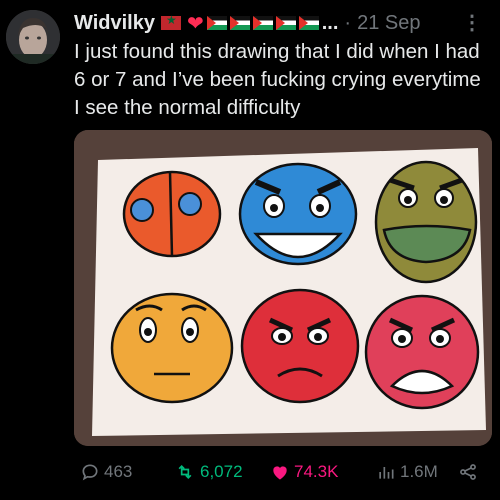  What do you see at coordinates (298, 214) in the screenshot?
I see `drawing-face-blue-happy` at bounding box center [298, 214].